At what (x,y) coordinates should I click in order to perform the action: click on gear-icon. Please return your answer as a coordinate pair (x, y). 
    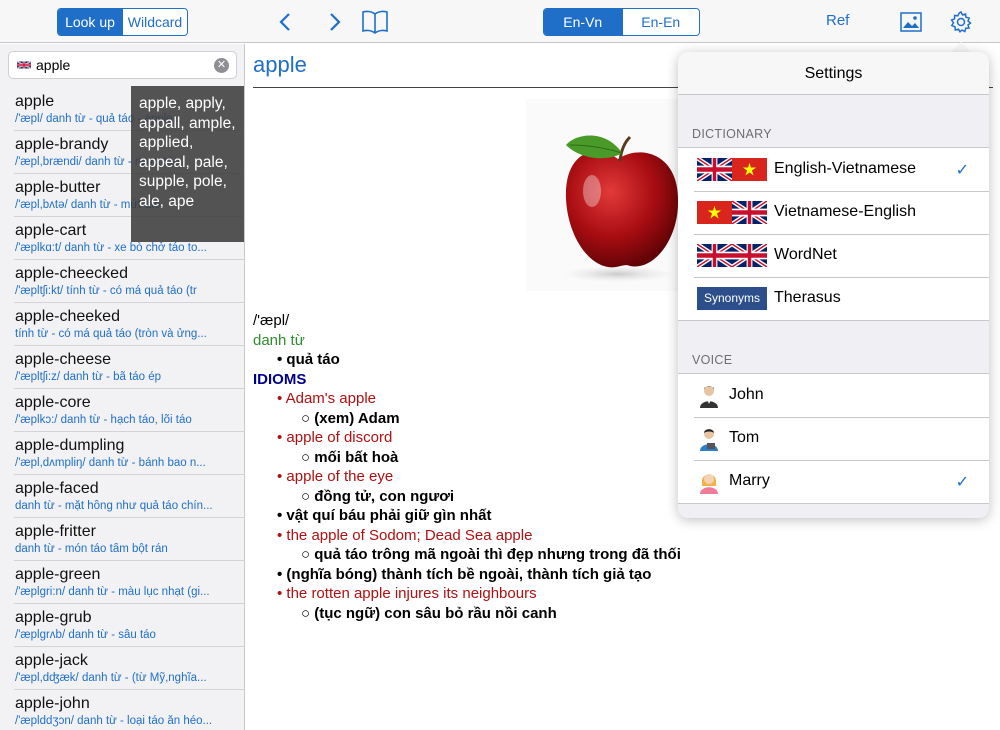
    Looking at the image, I should click on (961, 22).